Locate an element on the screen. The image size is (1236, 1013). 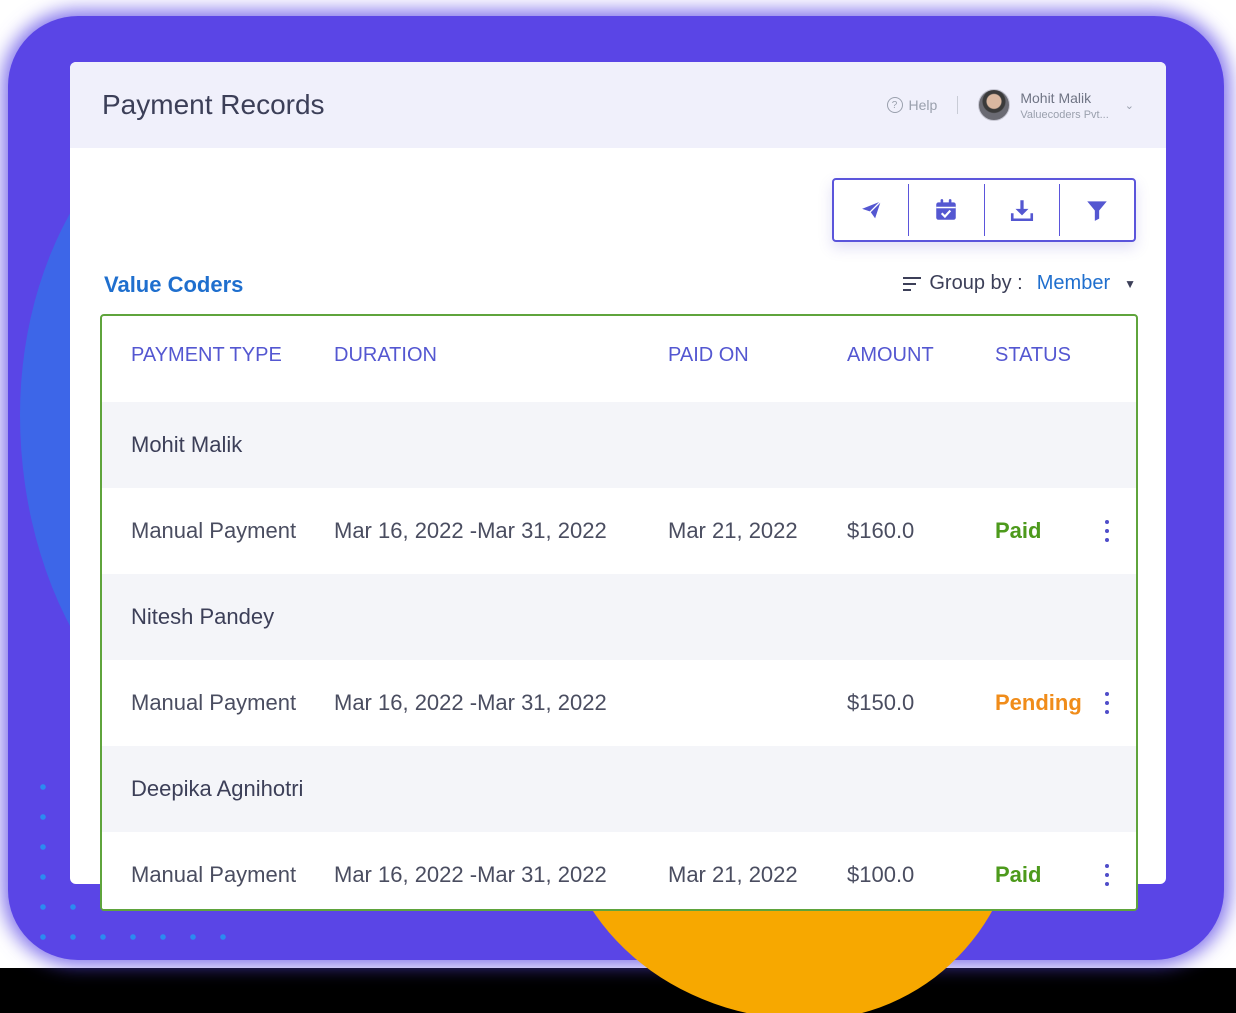
sort-lines-icon is located at coordinates (912, 283).